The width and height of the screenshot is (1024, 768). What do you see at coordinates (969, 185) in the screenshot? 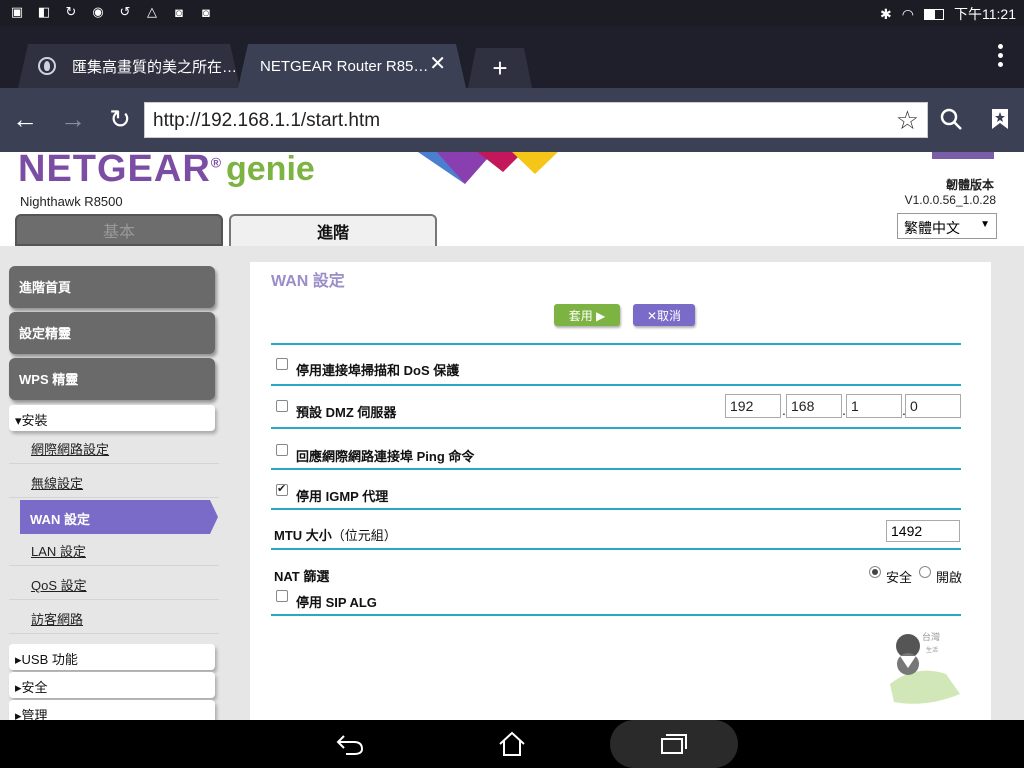
I see `firmware-label: 韌體版本` at bounding box center [969, 185].